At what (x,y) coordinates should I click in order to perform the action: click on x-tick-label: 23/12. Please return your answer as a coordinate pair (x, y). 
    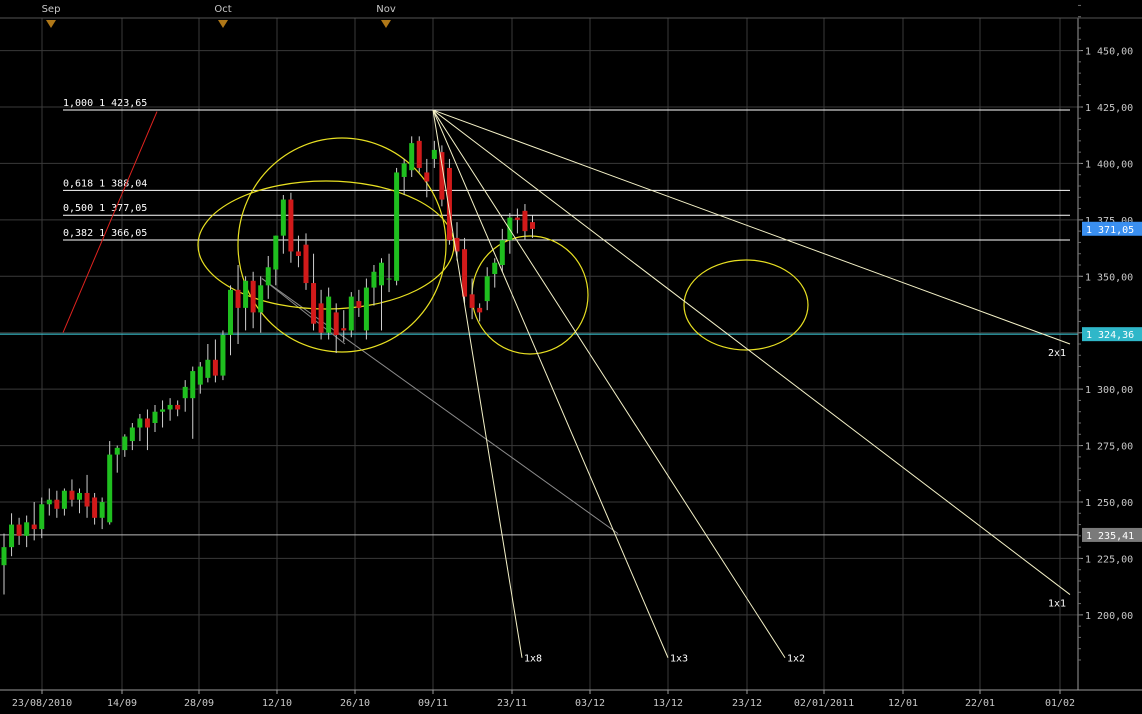
    Looking at the image, I should click on (747, 703).